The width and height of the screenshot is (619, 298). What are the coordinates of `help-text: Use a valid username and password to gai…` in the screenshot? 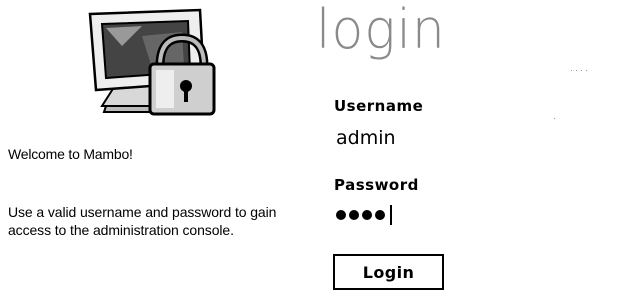 It's located at (142, 221).